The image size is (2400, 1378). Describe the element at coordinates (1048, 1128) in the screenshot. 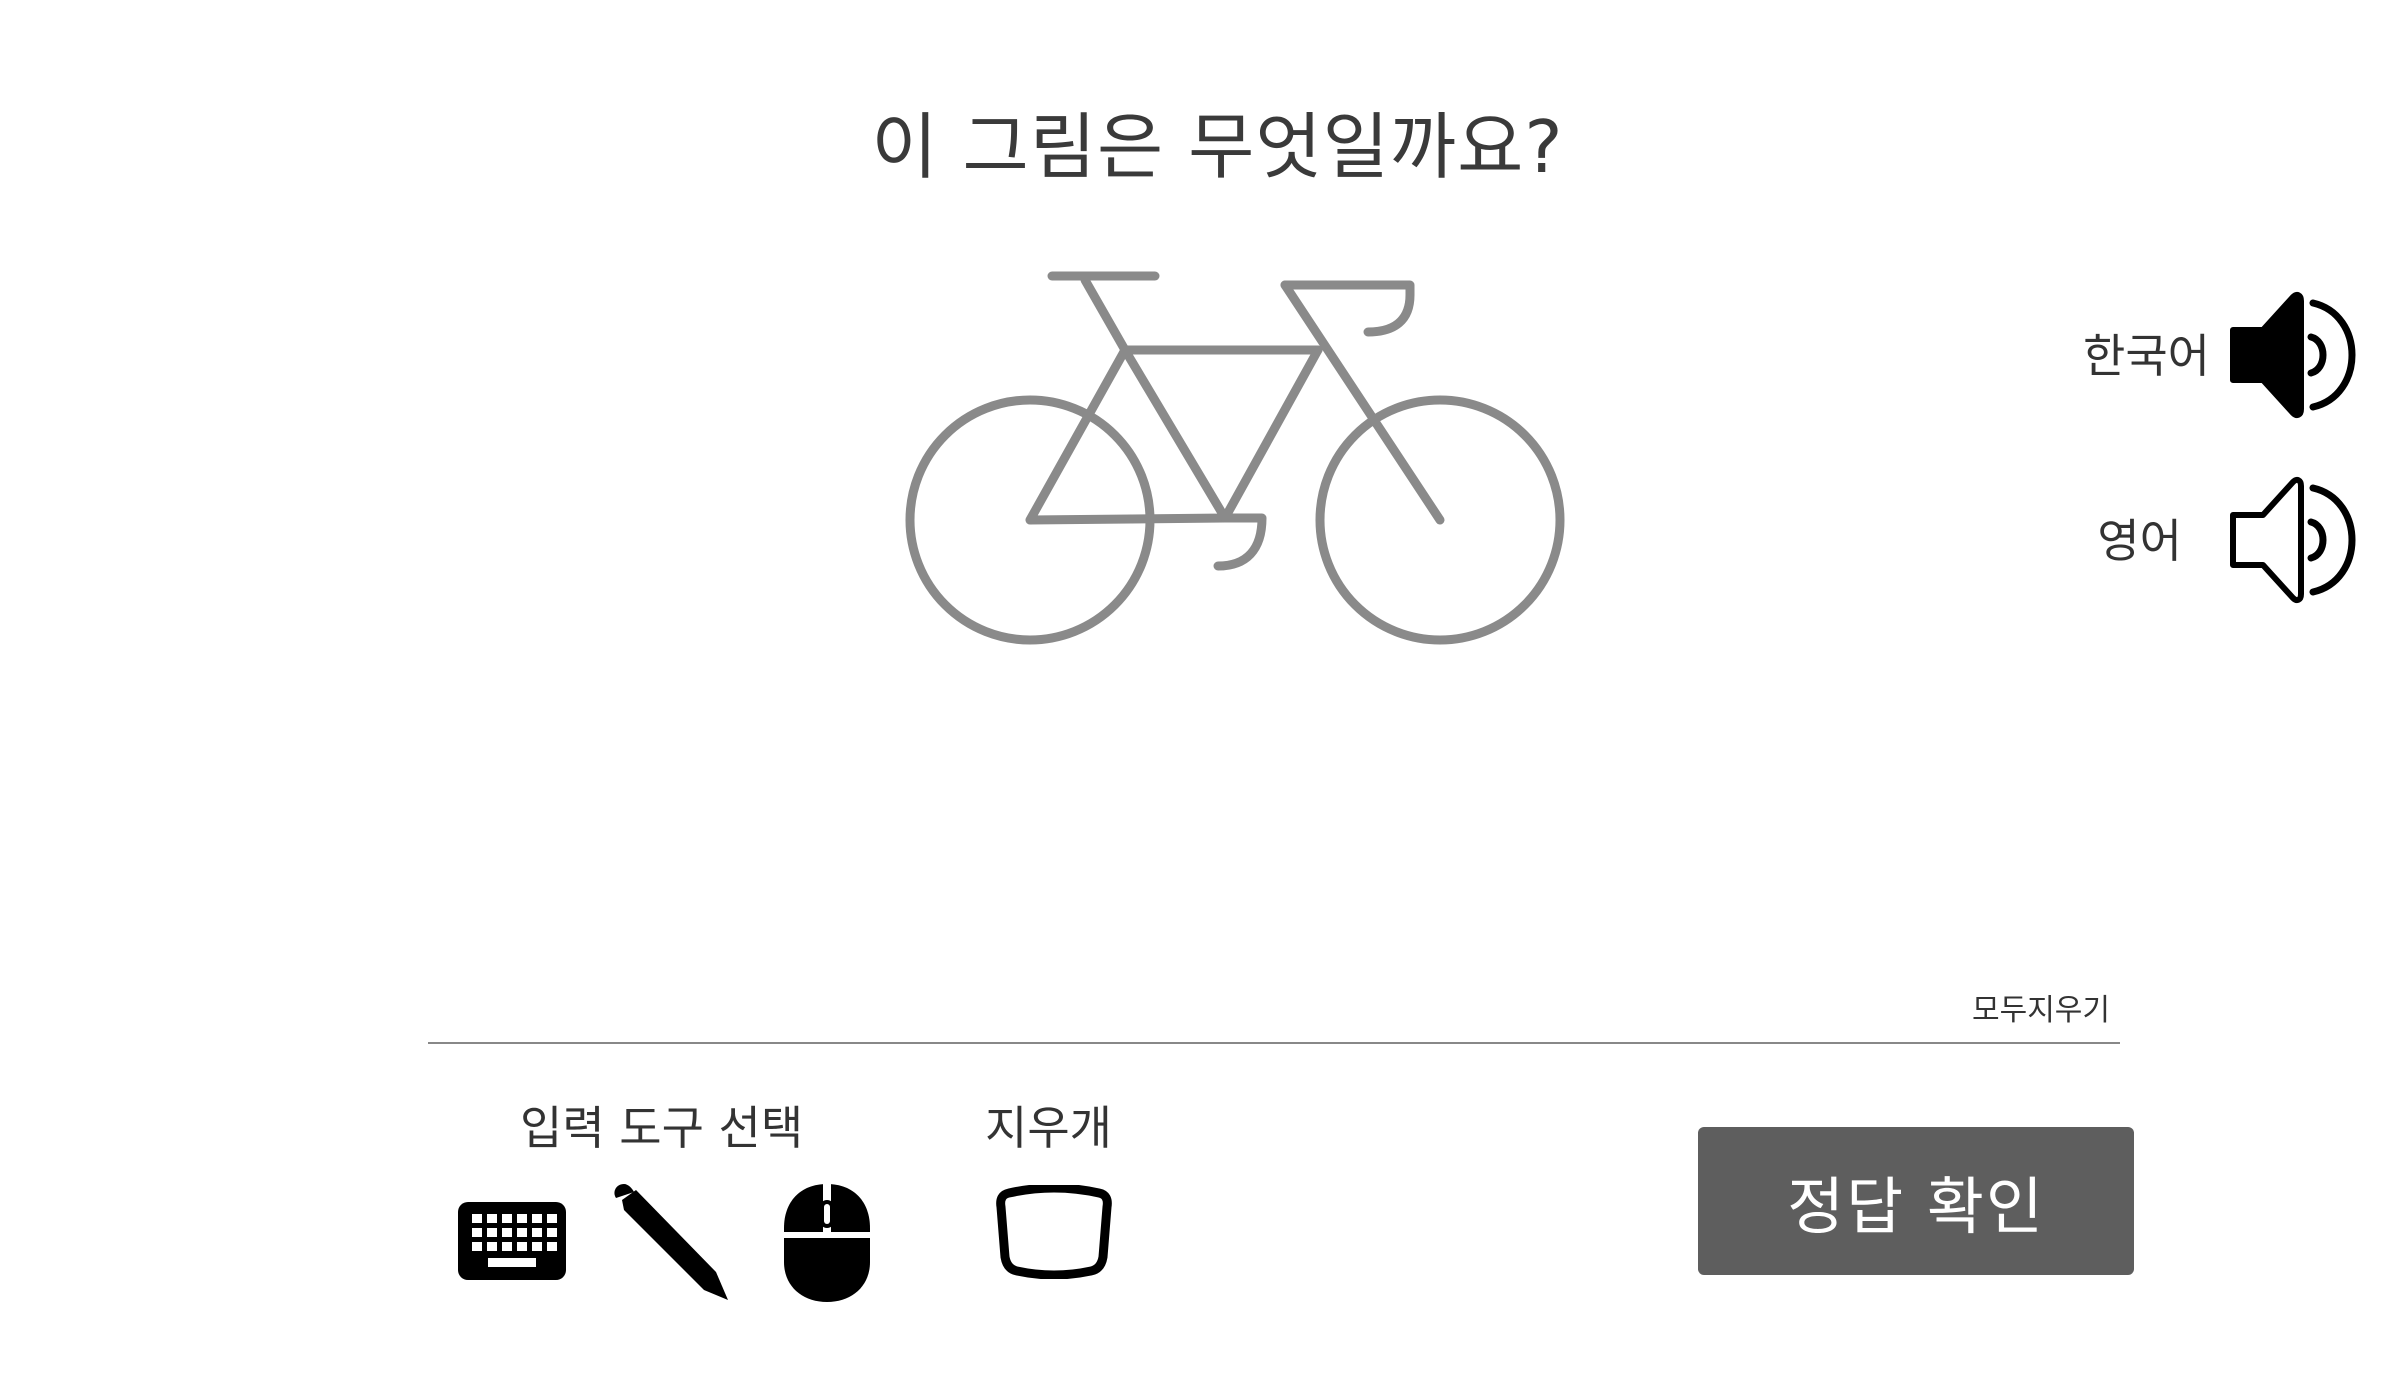

I see `eraser-label: 지우개` at that location.